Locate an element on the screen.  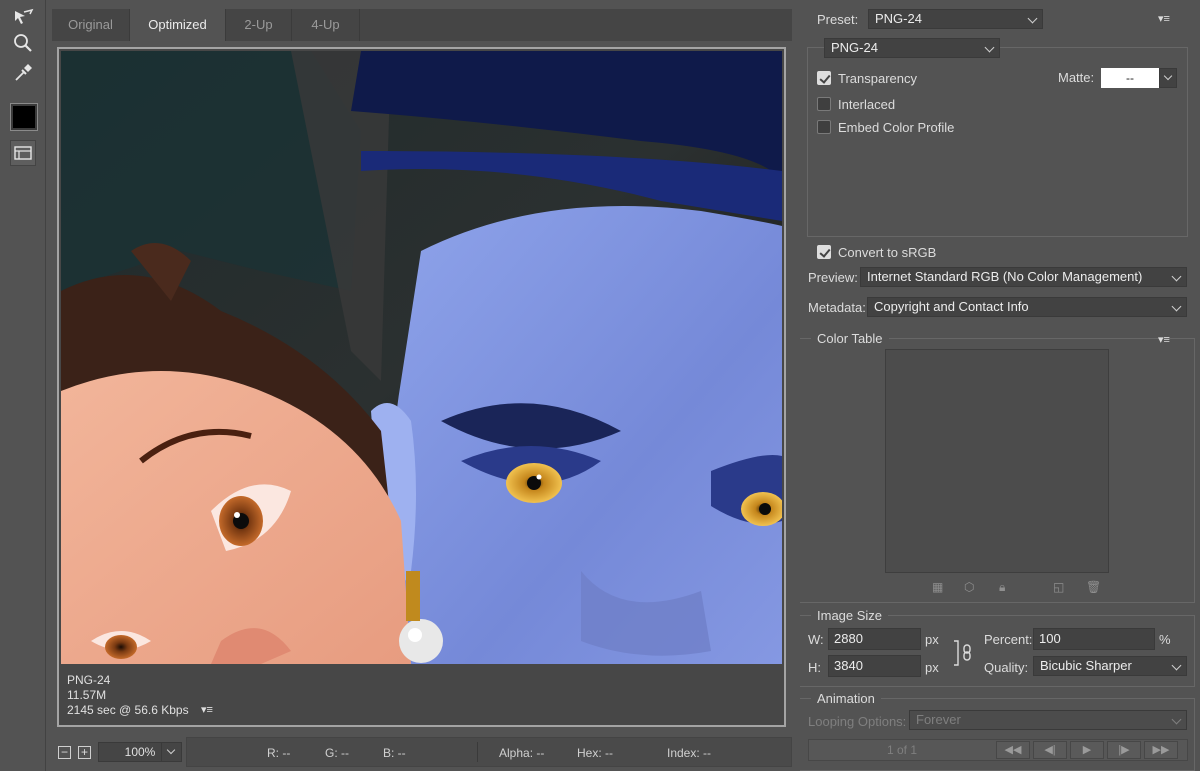
interlaced-checkbox is located at coordinates (824, 104).